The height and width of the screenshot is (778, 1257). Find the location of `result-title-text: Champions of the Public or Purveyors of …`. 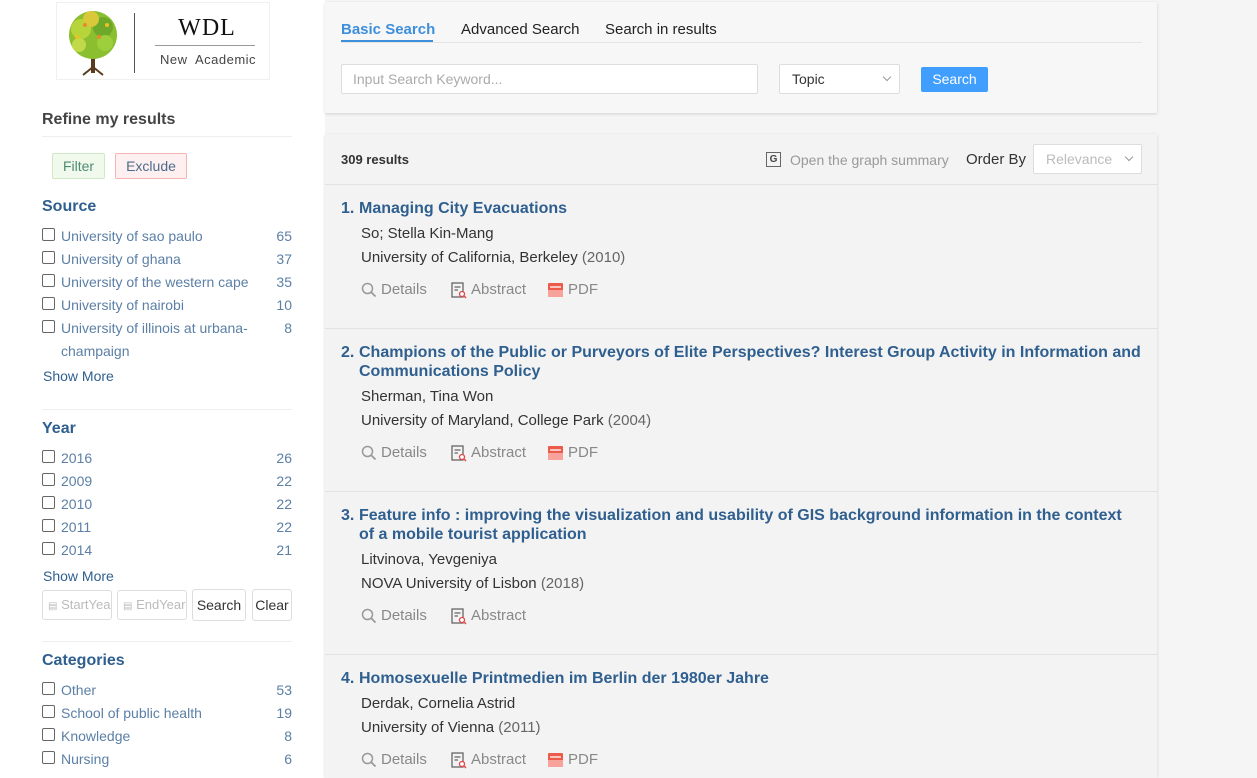

result-title-text: Champions of the Public or Purveyors of … is located at coordinates (741, 362).